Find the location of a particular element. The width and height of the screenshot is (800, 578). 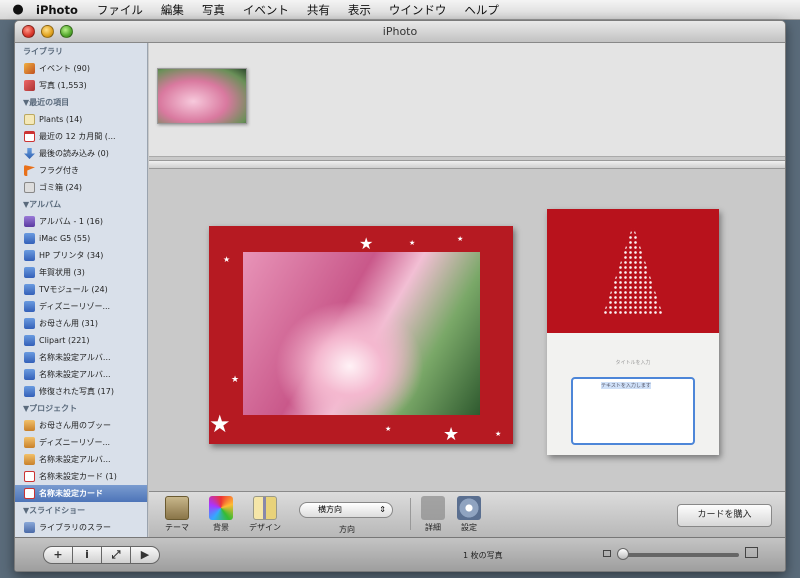

menu-view: 表示 is located at coordinates (359, 10).